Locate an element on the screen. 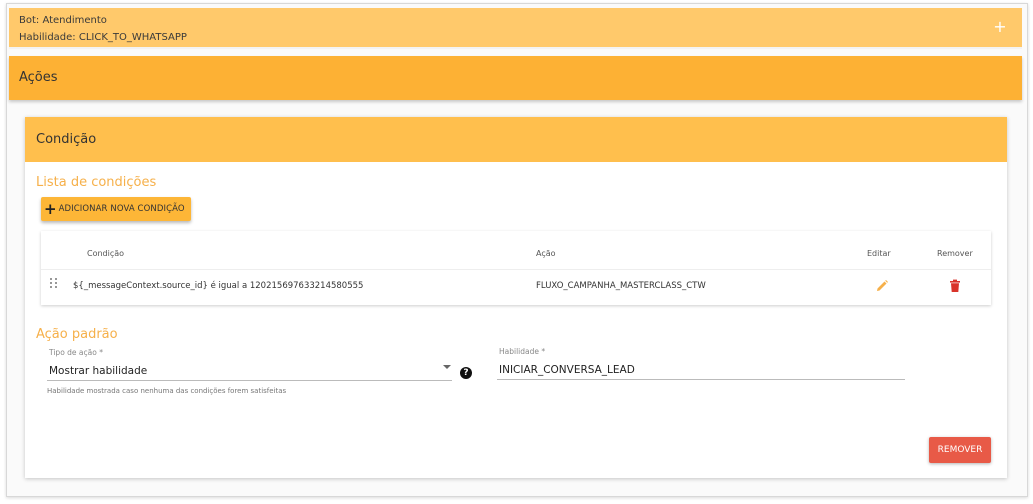  skill-label-text: Habilidade is located at coordinates (519, 351).